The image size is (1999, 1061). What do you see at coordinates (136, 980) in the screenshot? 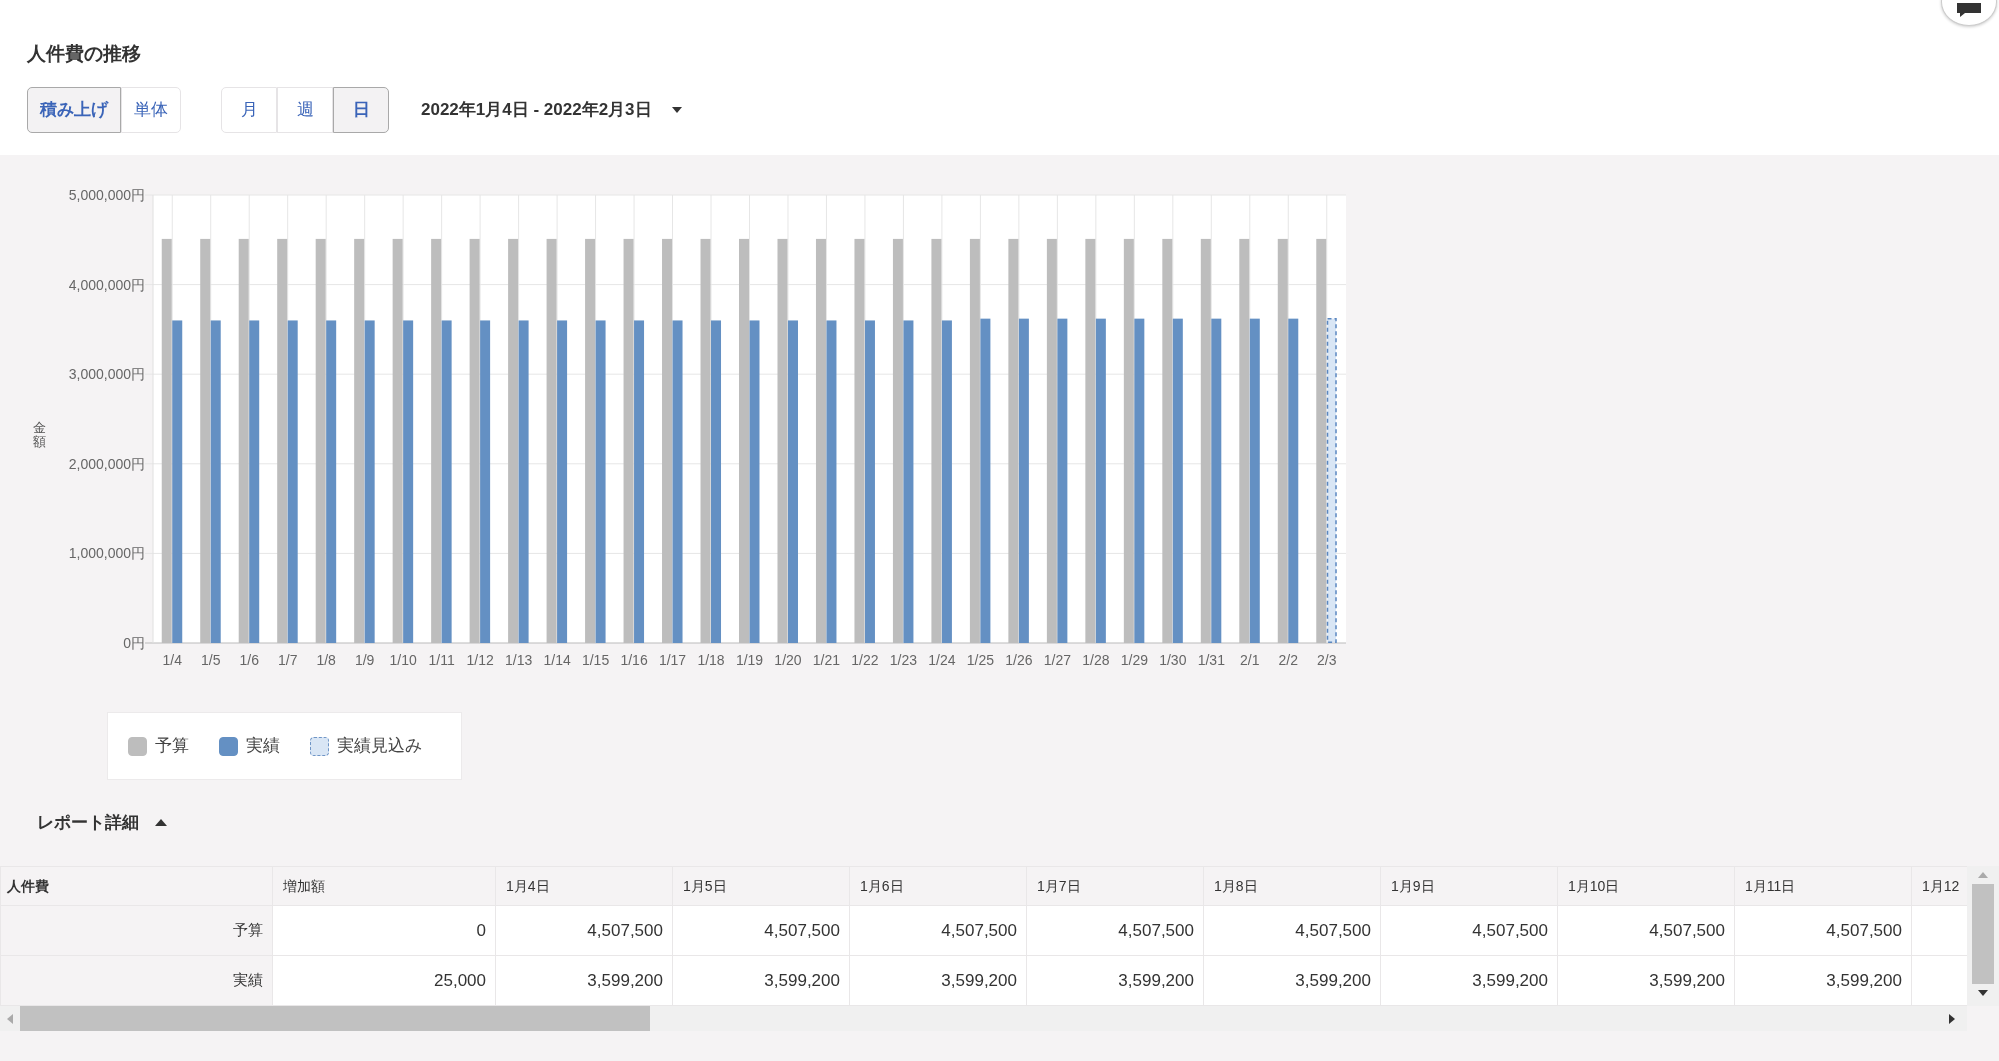
I see `row-label: 実績` at bounding box center [136, 980].